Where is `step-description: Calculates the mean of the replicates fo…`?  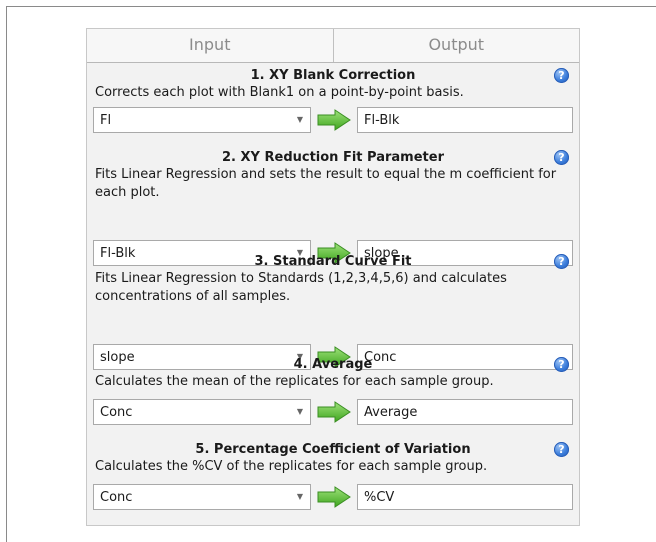 step-description: Calculates the mean of the replicates fo… is located at coordinates (294, 381).